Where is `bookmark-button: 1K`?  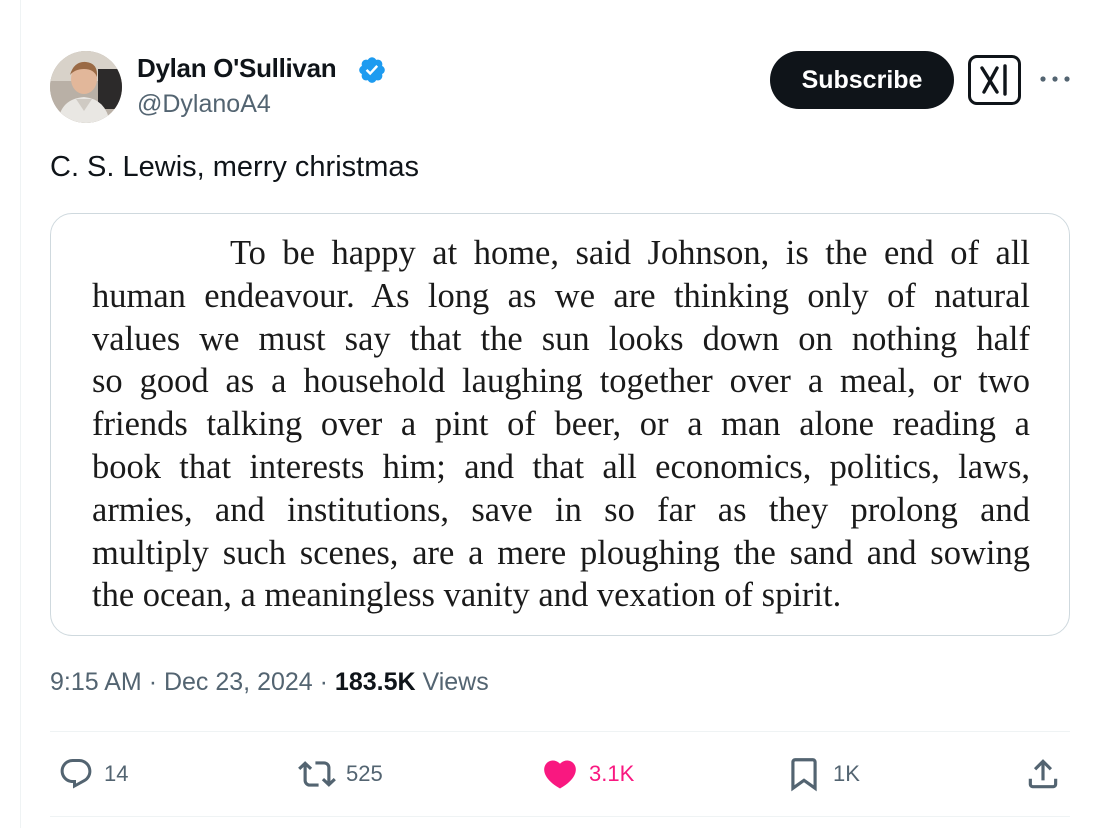 bookmark-button: 1K is located at coordinates (822, 774).